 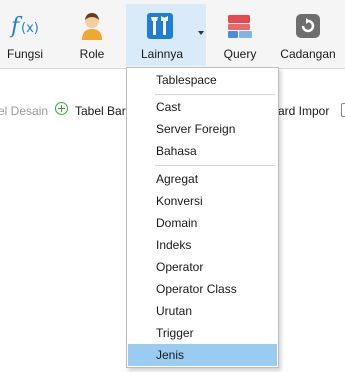 I want to click on tools-icon, so click(x=160, y=26).